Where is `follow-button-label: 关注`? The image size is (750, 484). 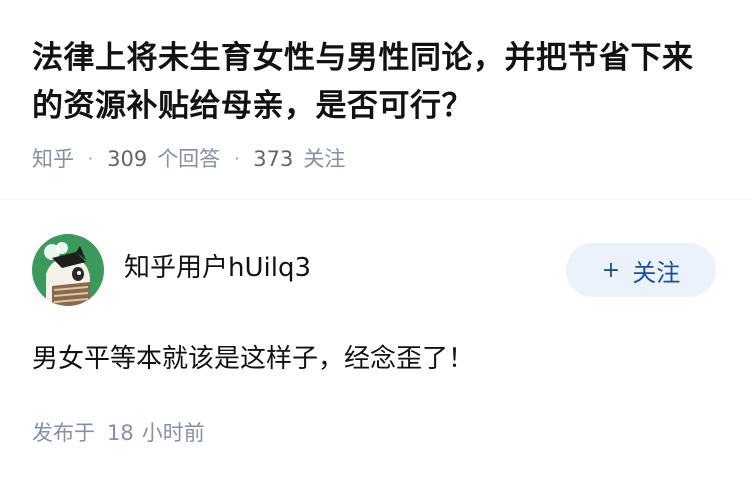
follow-button-label: 关注 is located at coordinates (656, 272).